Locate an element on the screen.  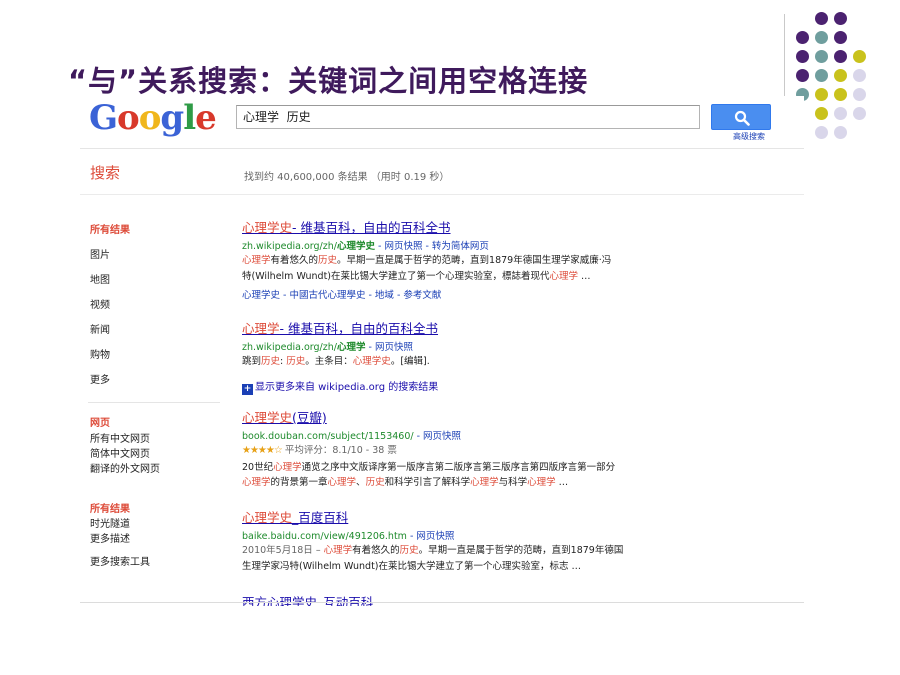
search-input is located at coordinates (460, 116).